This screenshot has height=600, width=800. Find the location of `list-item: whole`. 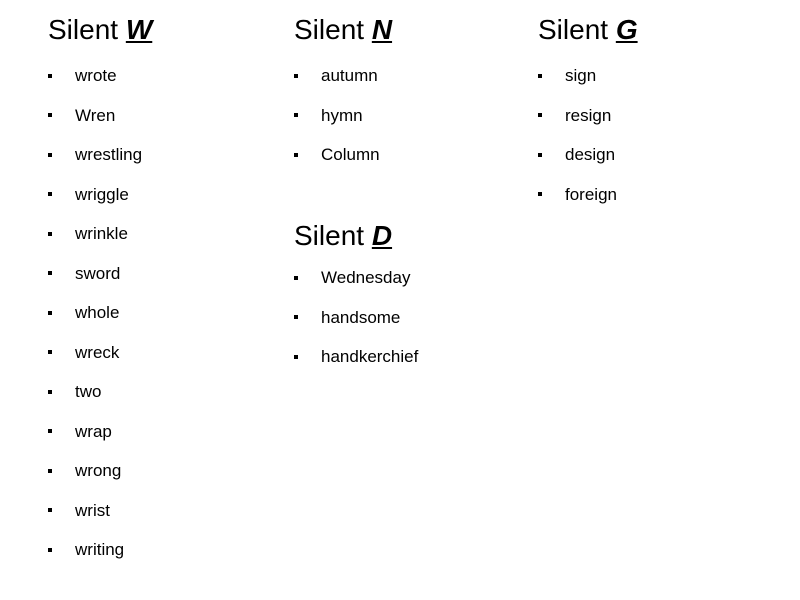

list-item: whole is located at coordinates (163, 313).